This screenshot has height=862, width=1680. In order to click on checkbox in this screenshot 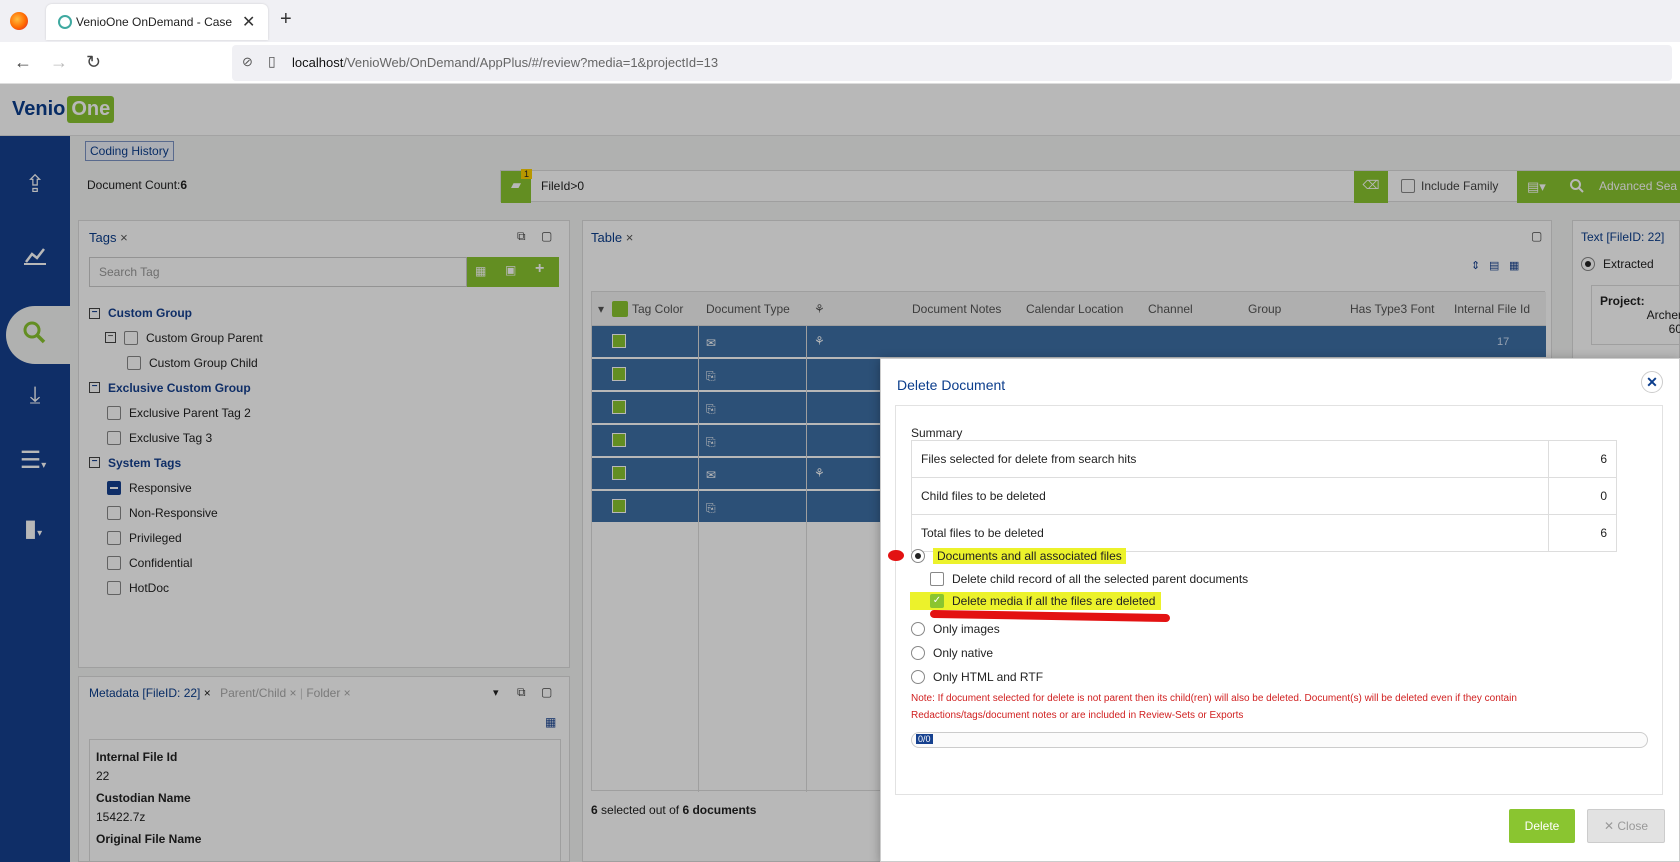, I will do `click(937, 579)`.